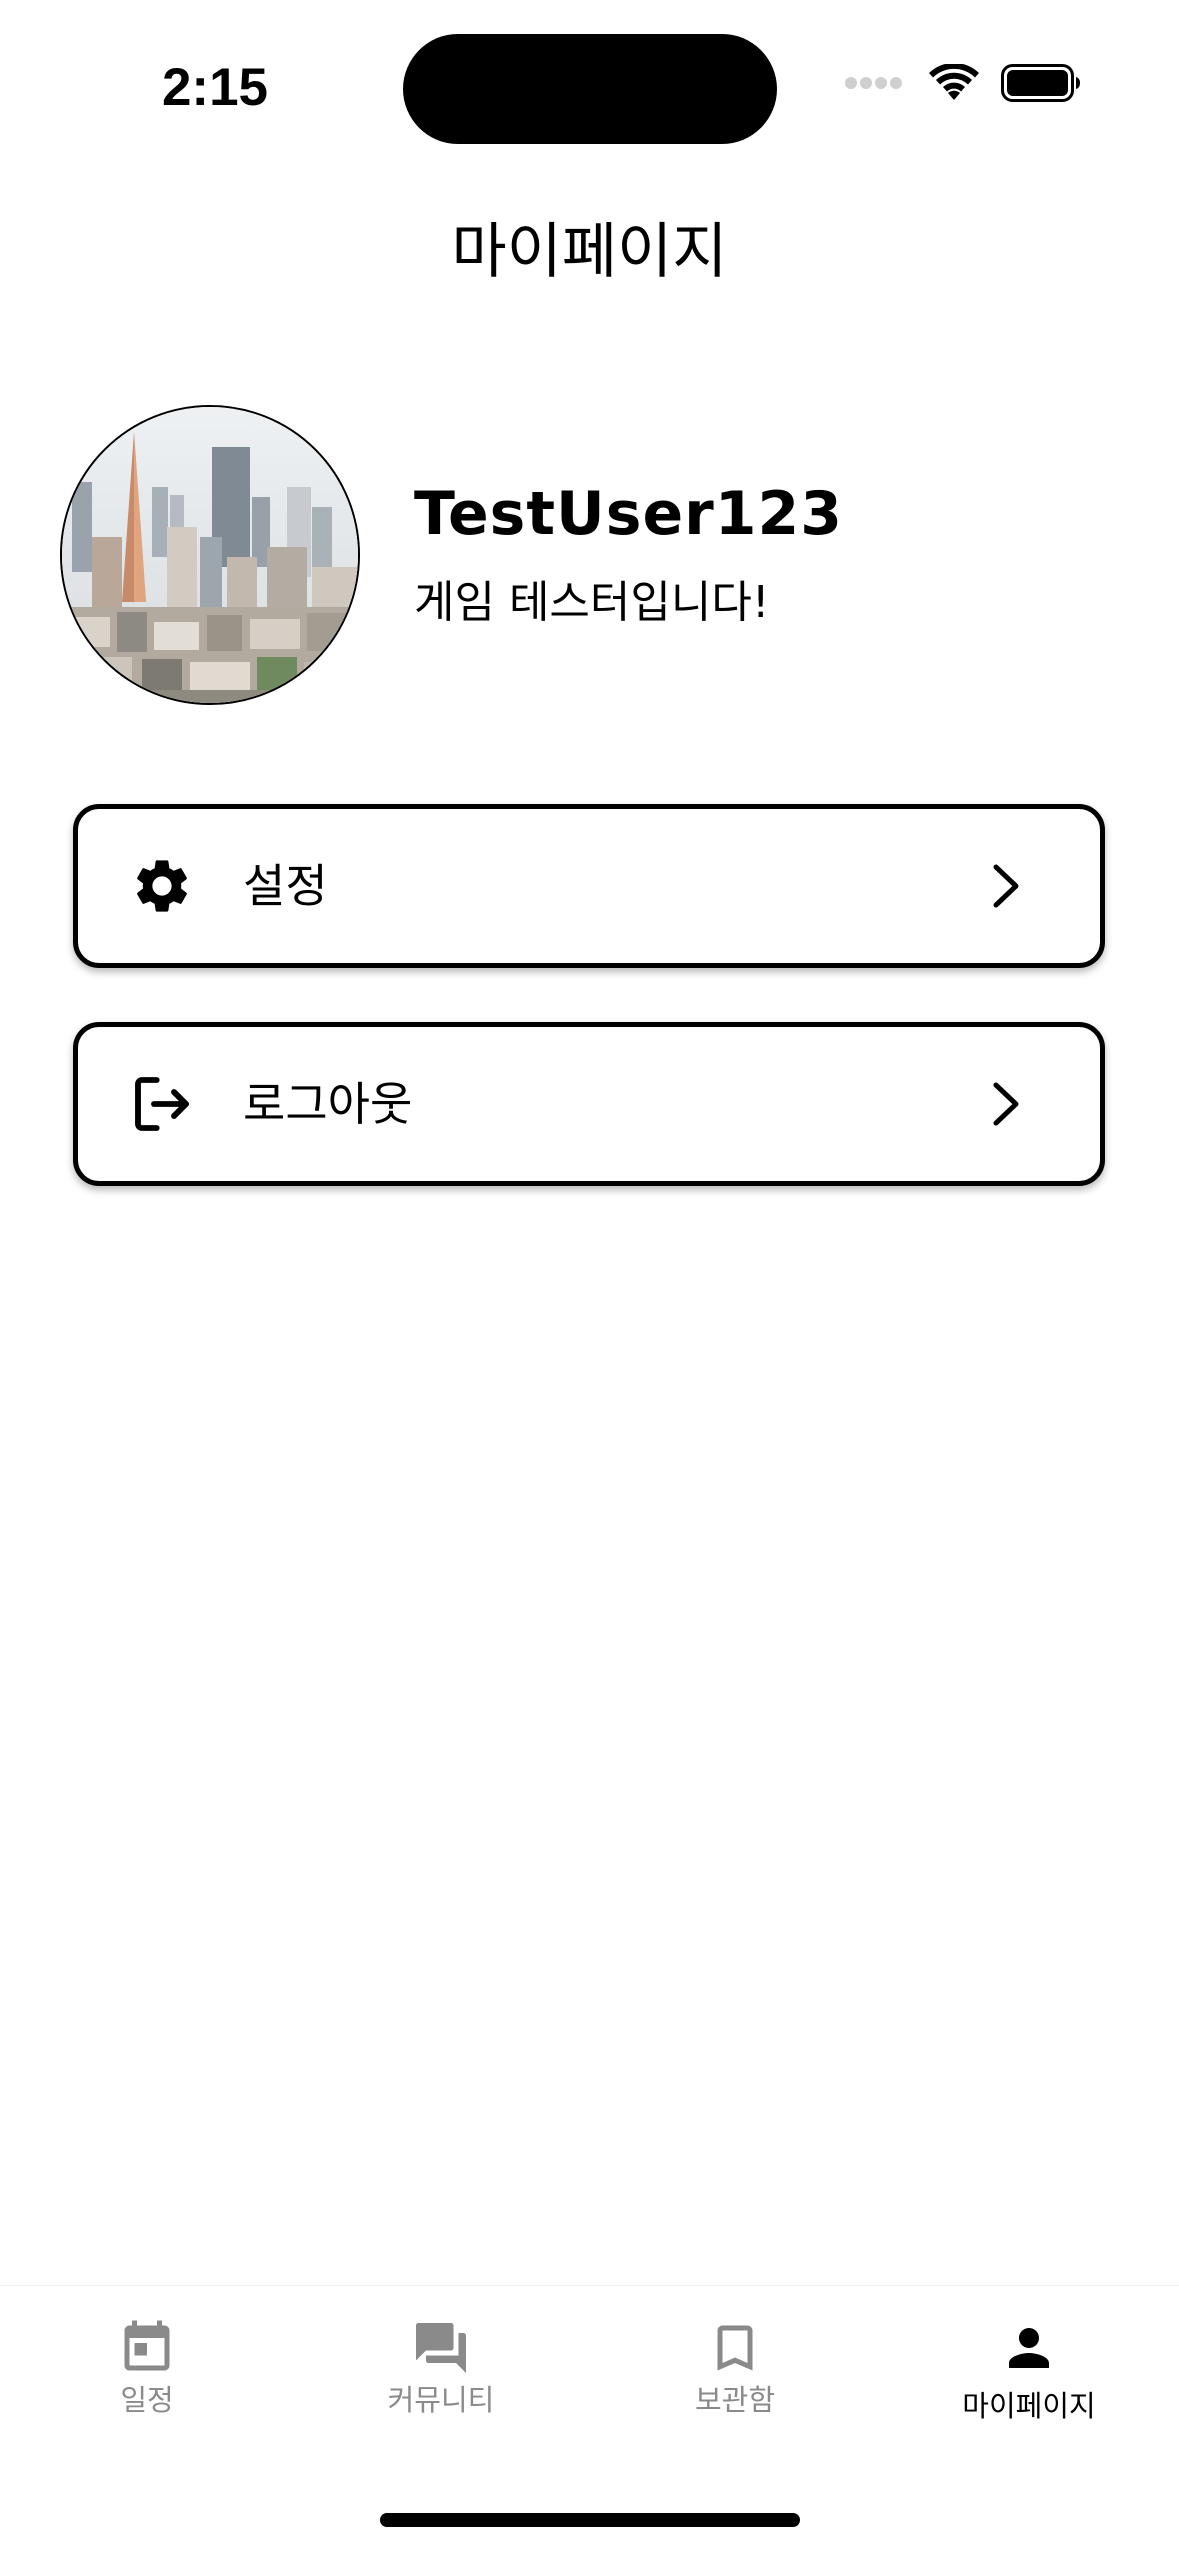 The image size is (1179, 2556). I want to click on avatar, so click(210, 555).